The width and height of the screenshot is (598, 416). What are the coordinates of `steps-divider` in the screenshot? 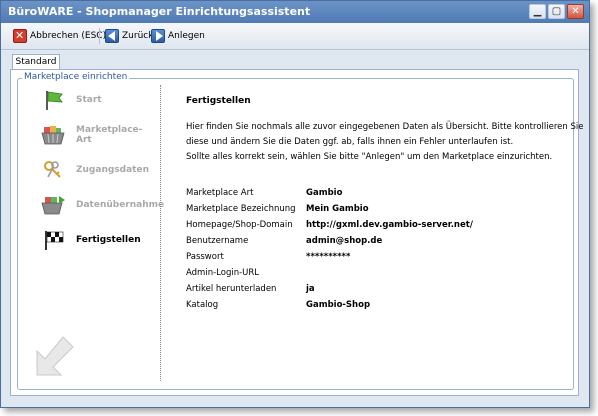 It's located at (160, 233).